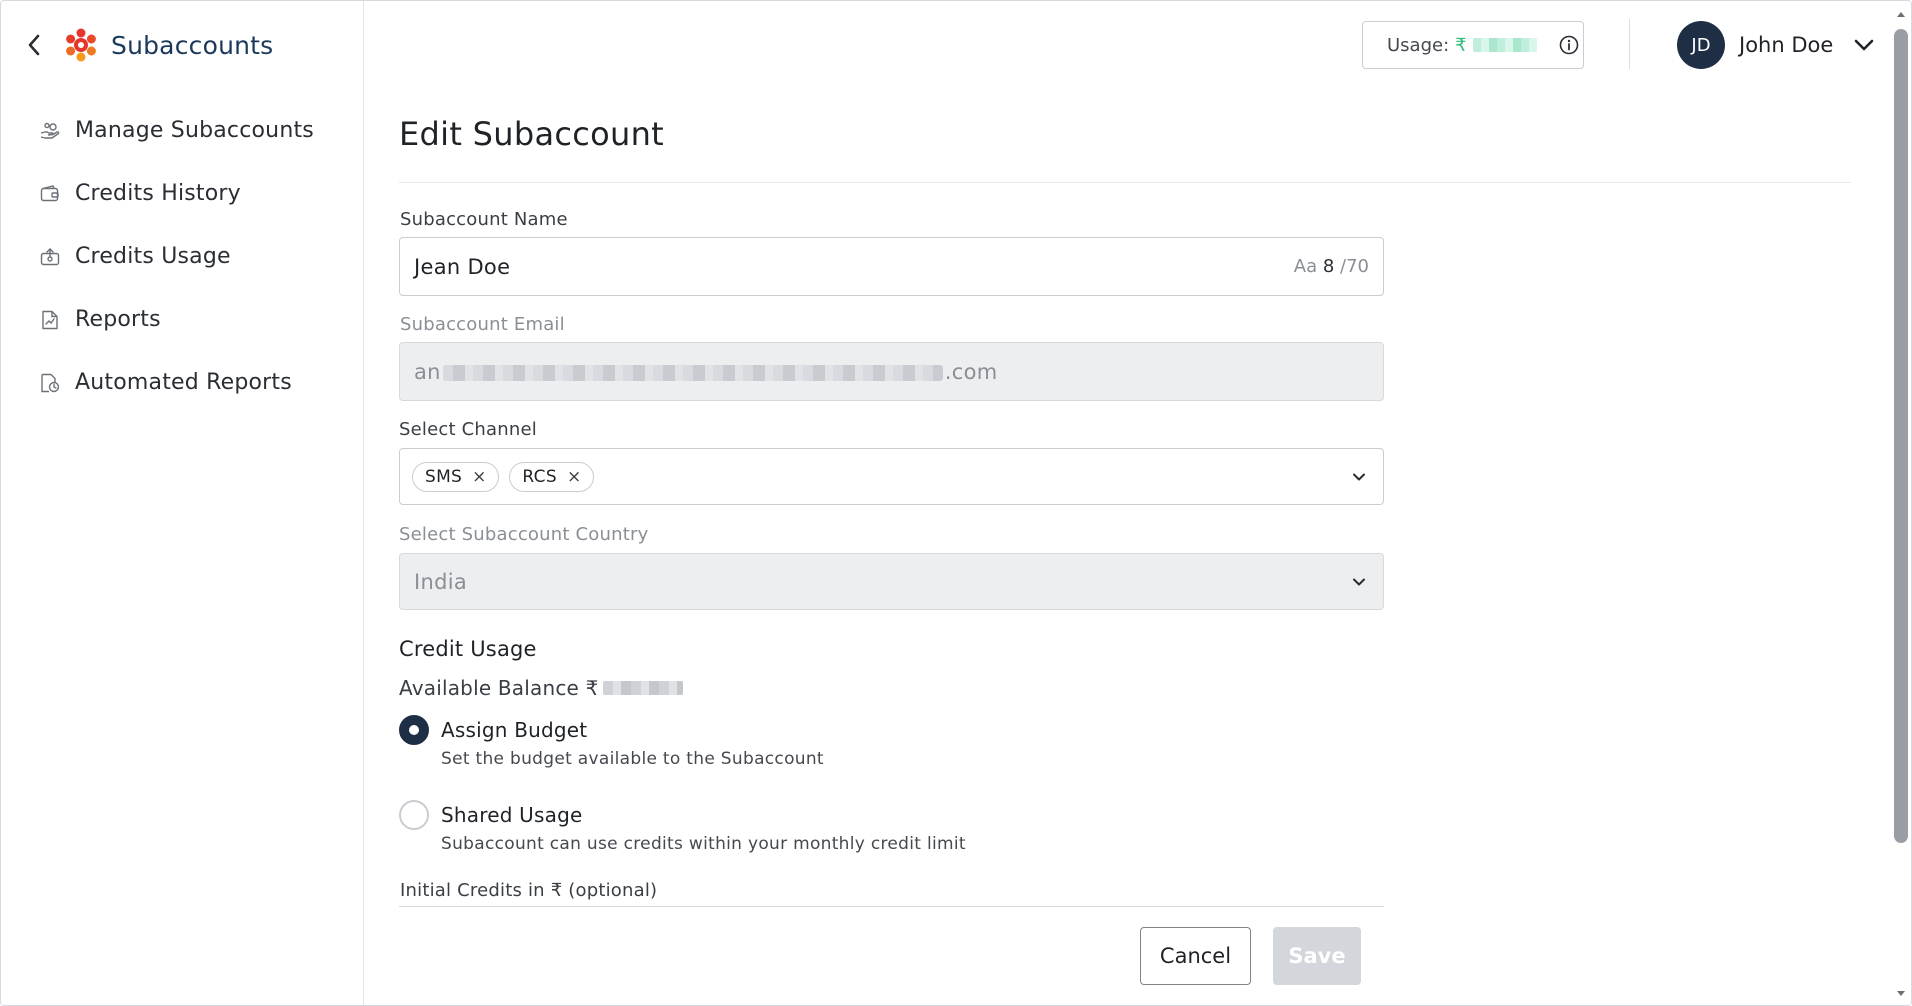  What do you see at coordinates (1418, 45) in the screenshot?
I see `usage-label: Usage:` at bounding box center [1418, 45].